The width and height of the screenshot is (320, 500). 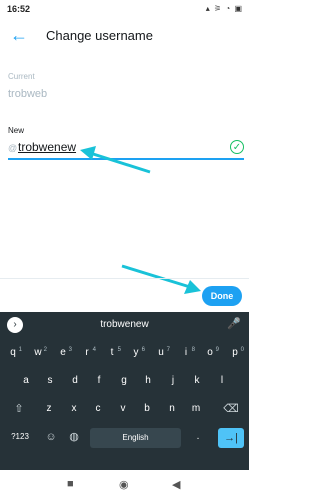 What do you see at coordinates (87, 353) in the screenshot?
I see `key-r: r4` at bounding box center [87, 353].